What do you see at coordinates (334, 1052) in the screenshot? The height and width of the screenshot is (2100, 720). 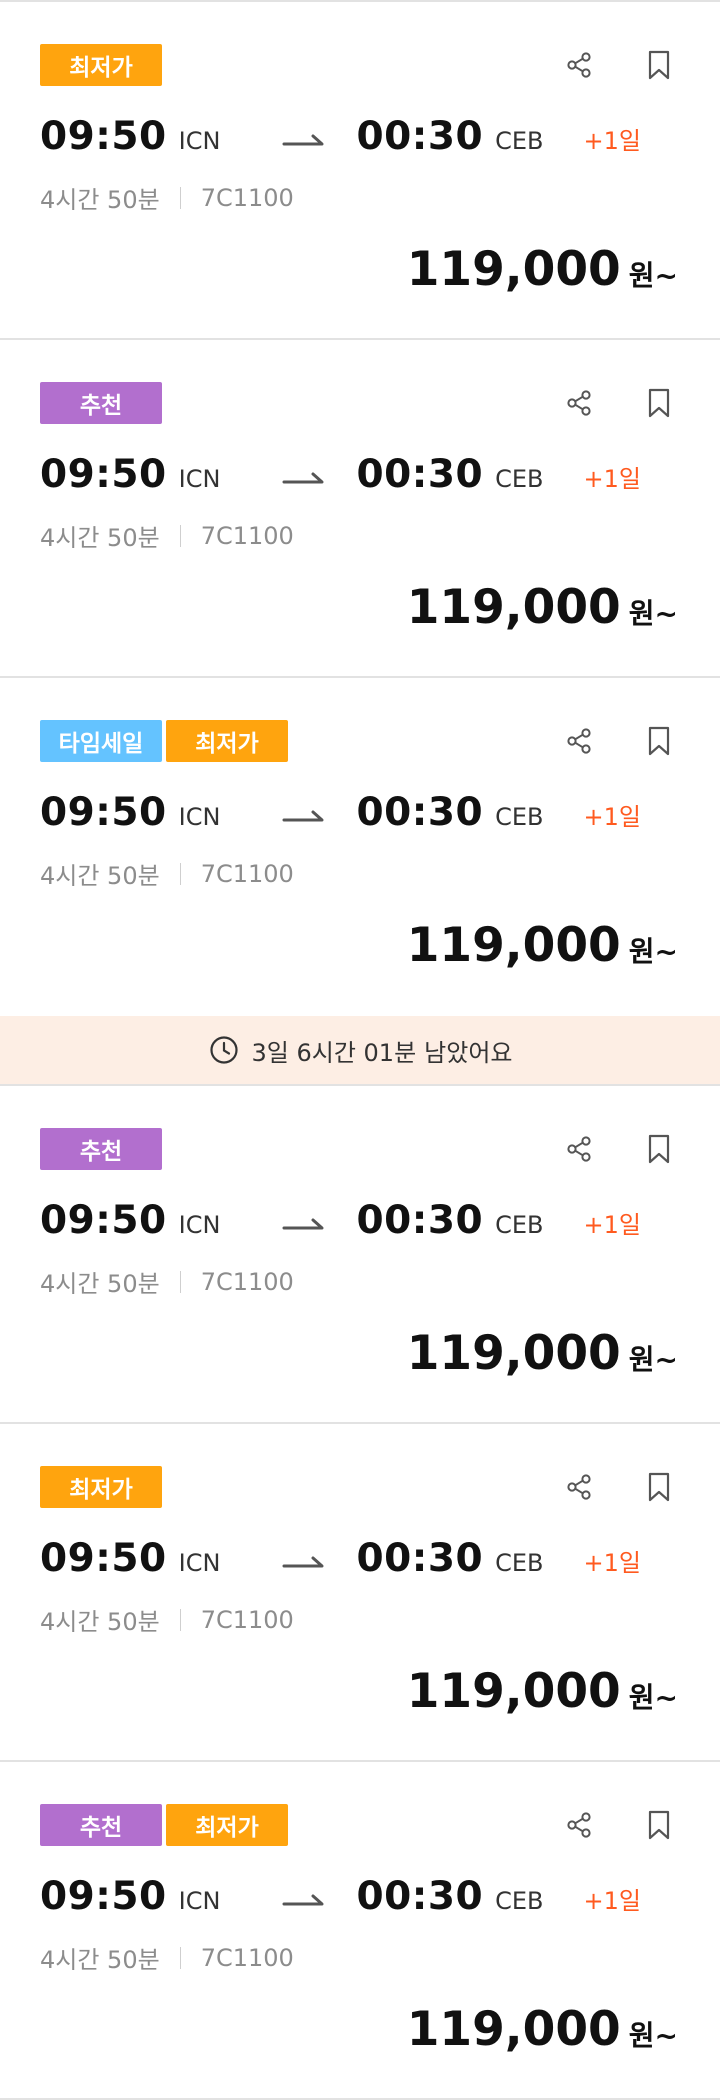 I see `timer-remaining: 3일 6시간 01분` at bounding box center [334, 1052].